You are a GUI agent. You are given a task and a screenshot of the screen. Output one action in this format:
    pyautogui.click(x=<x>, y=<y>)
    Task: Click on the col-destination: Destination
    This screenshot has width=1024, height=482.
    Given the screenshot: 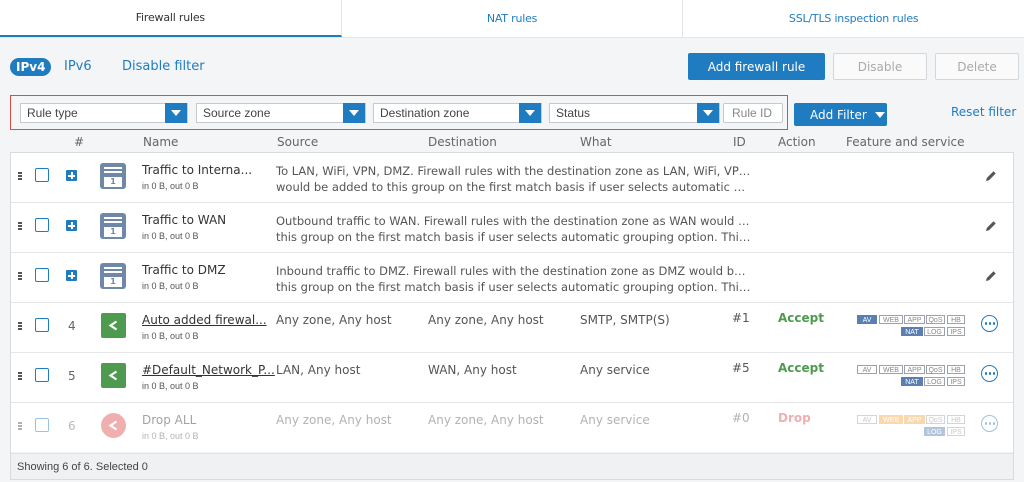 What is the action you would take?
    pyautogui.click(x=462, y=142)
    